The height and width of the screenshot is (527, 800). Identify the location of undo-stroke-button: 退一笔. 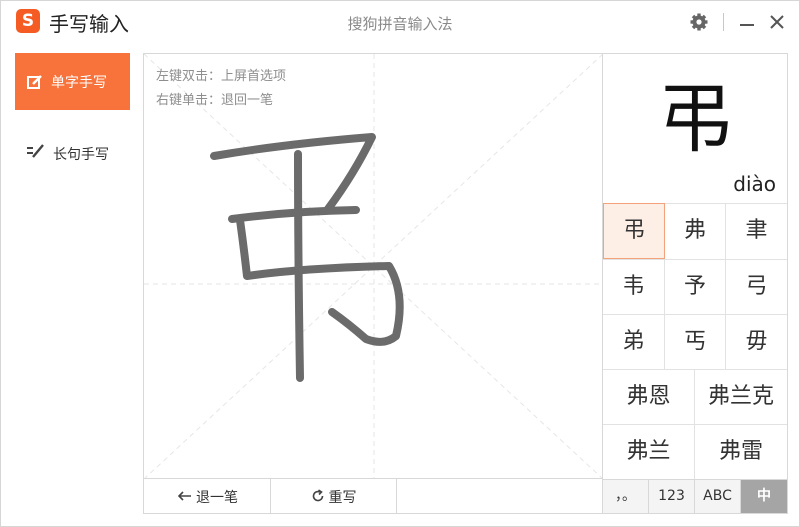
(207, 496).